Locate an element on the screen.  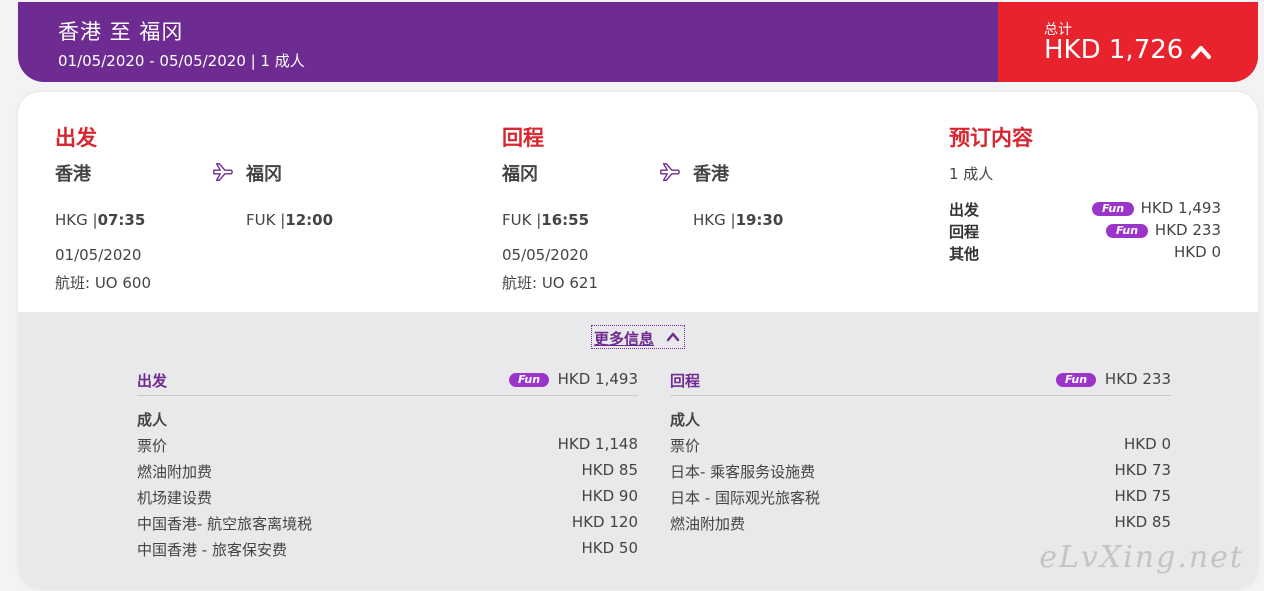
summary-row-return: 回程 Fun HKD 233 is located at coordinates (1085, 231).